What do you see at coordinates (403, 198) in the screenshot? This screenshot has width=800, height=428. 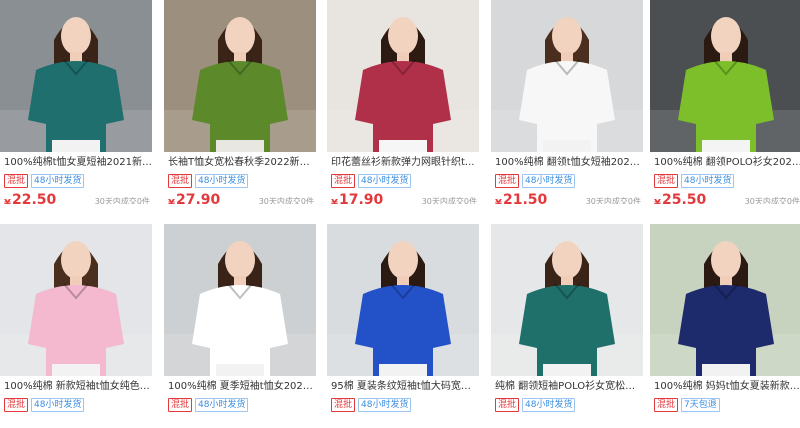 I see `price-row: ¥17.90 30天内成交0件` at bounding box center [403, 198].